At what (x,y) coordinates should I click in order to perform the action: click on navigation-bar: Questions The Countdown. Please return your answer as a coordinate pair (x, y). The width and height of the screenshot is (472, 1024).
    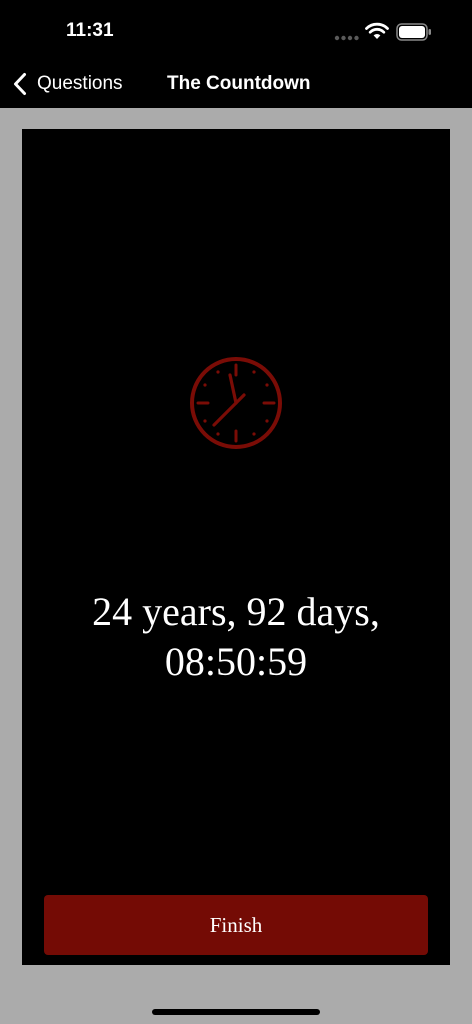
    Looking at the image, I should click on (236, 84).